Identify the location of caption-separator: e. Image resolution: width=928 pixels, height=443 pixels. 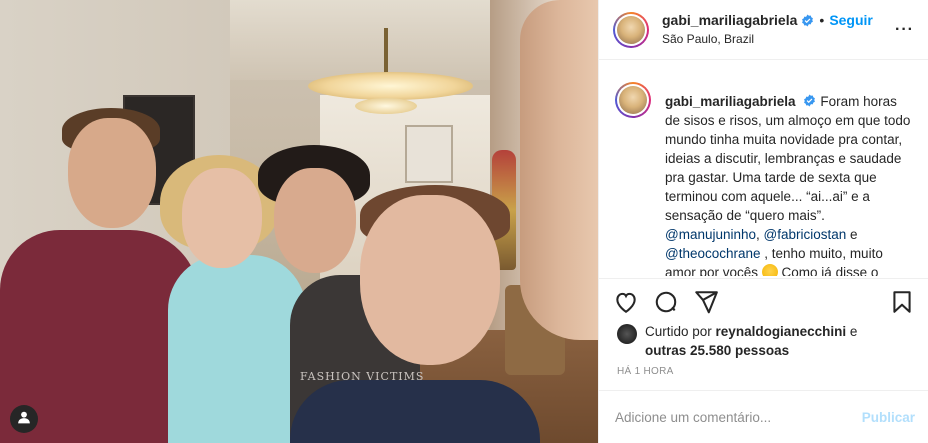
(852, 234).